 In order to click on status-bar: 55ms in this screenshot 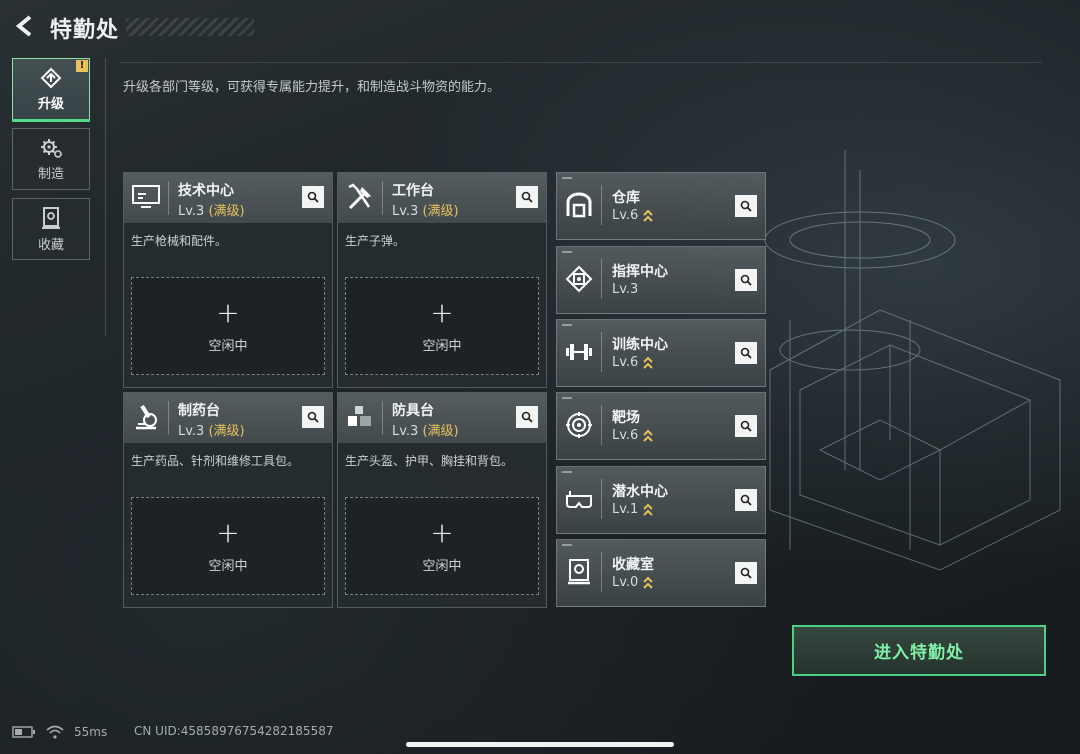, I will do `click(64, 732)`.